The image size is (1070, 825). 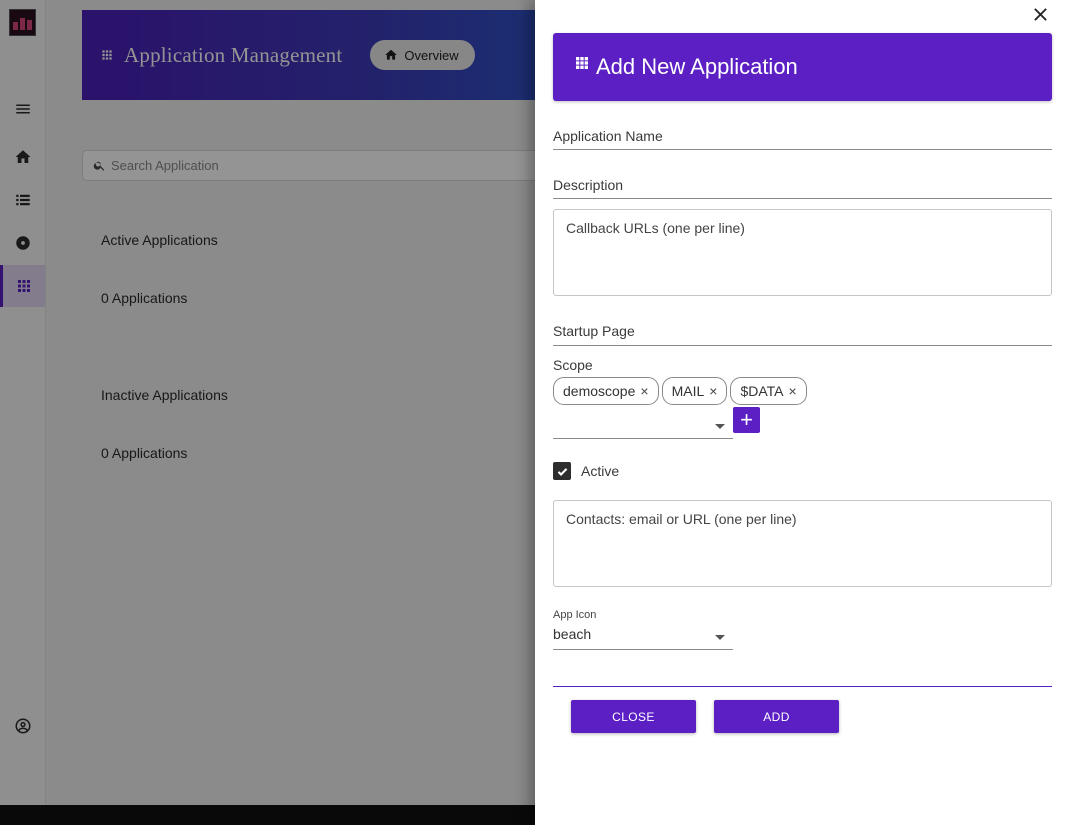 I want to click on description-label: Description, so click(x=588, y=185).